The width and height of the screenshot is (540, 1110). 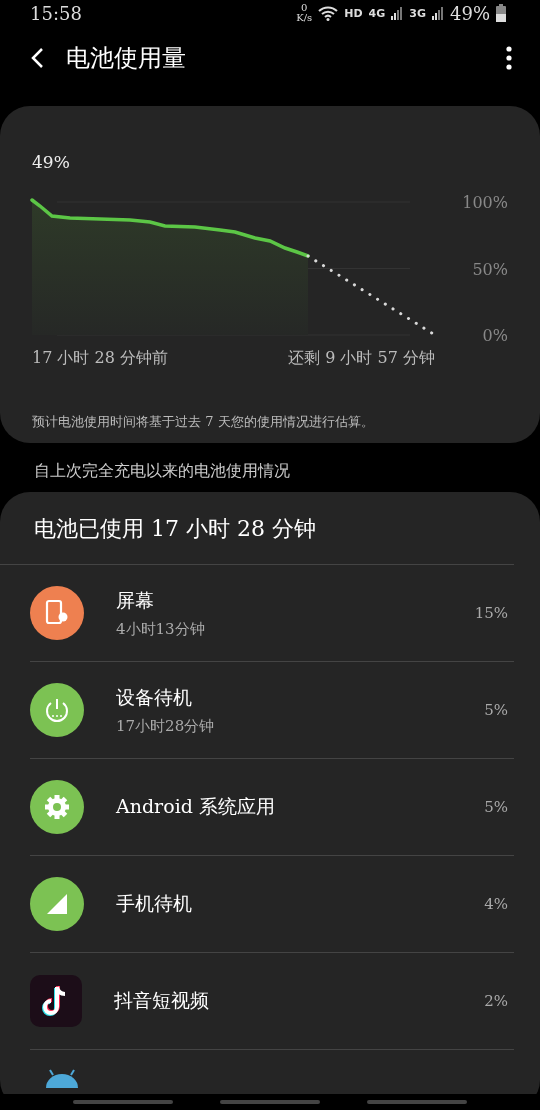 What do you see at coordinates (490, 269) in the screenshot?
I see `axis-label: 50%` at bounding box center [490, 269].